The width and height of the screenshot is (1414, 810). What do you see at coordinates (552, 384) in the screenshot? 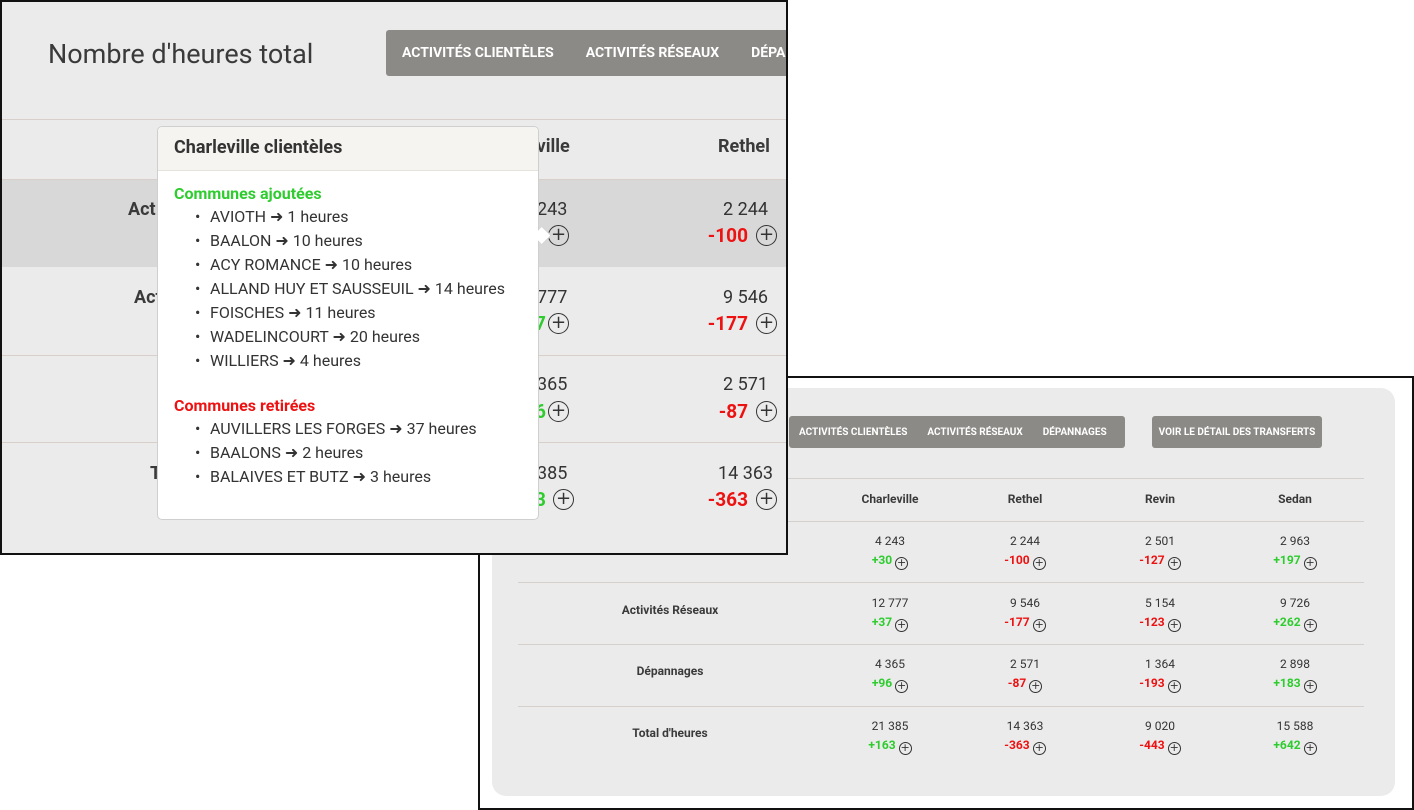
I see `cell-value: 365` at bounding box center [552, 384].